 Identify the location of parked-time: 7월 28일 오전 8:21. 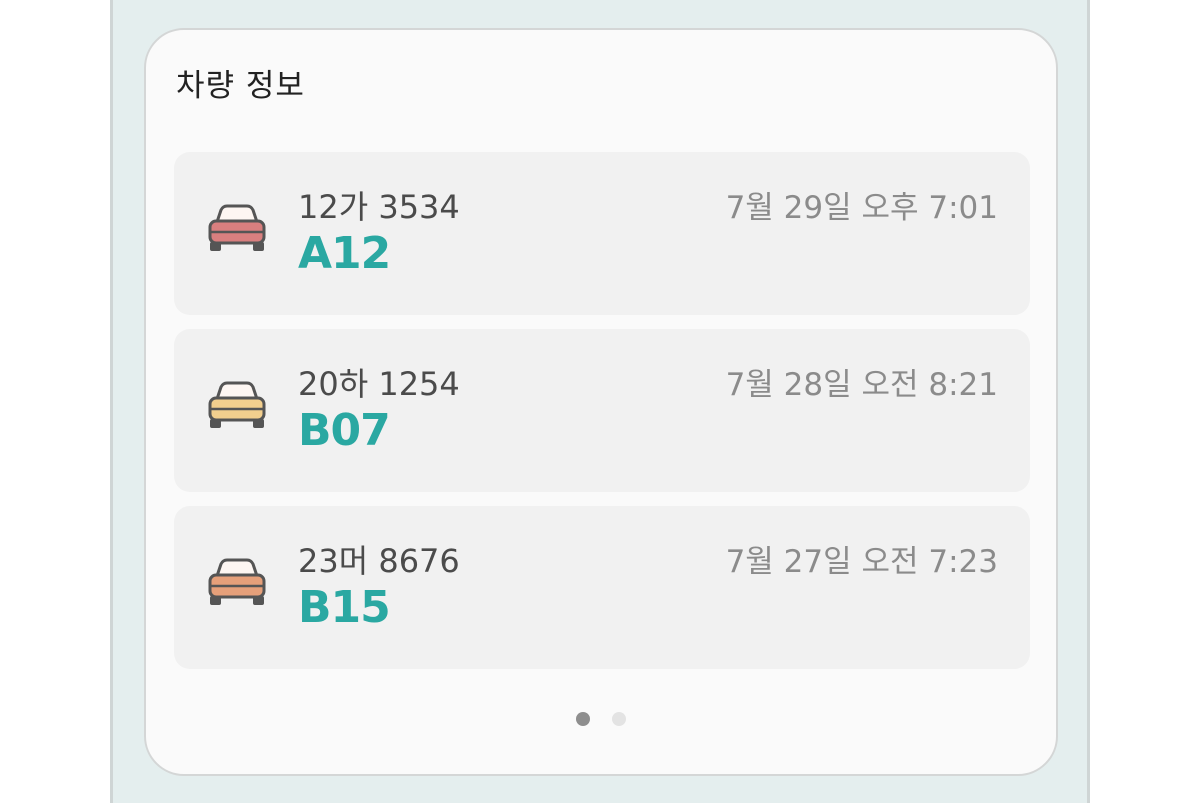
(861, 385).